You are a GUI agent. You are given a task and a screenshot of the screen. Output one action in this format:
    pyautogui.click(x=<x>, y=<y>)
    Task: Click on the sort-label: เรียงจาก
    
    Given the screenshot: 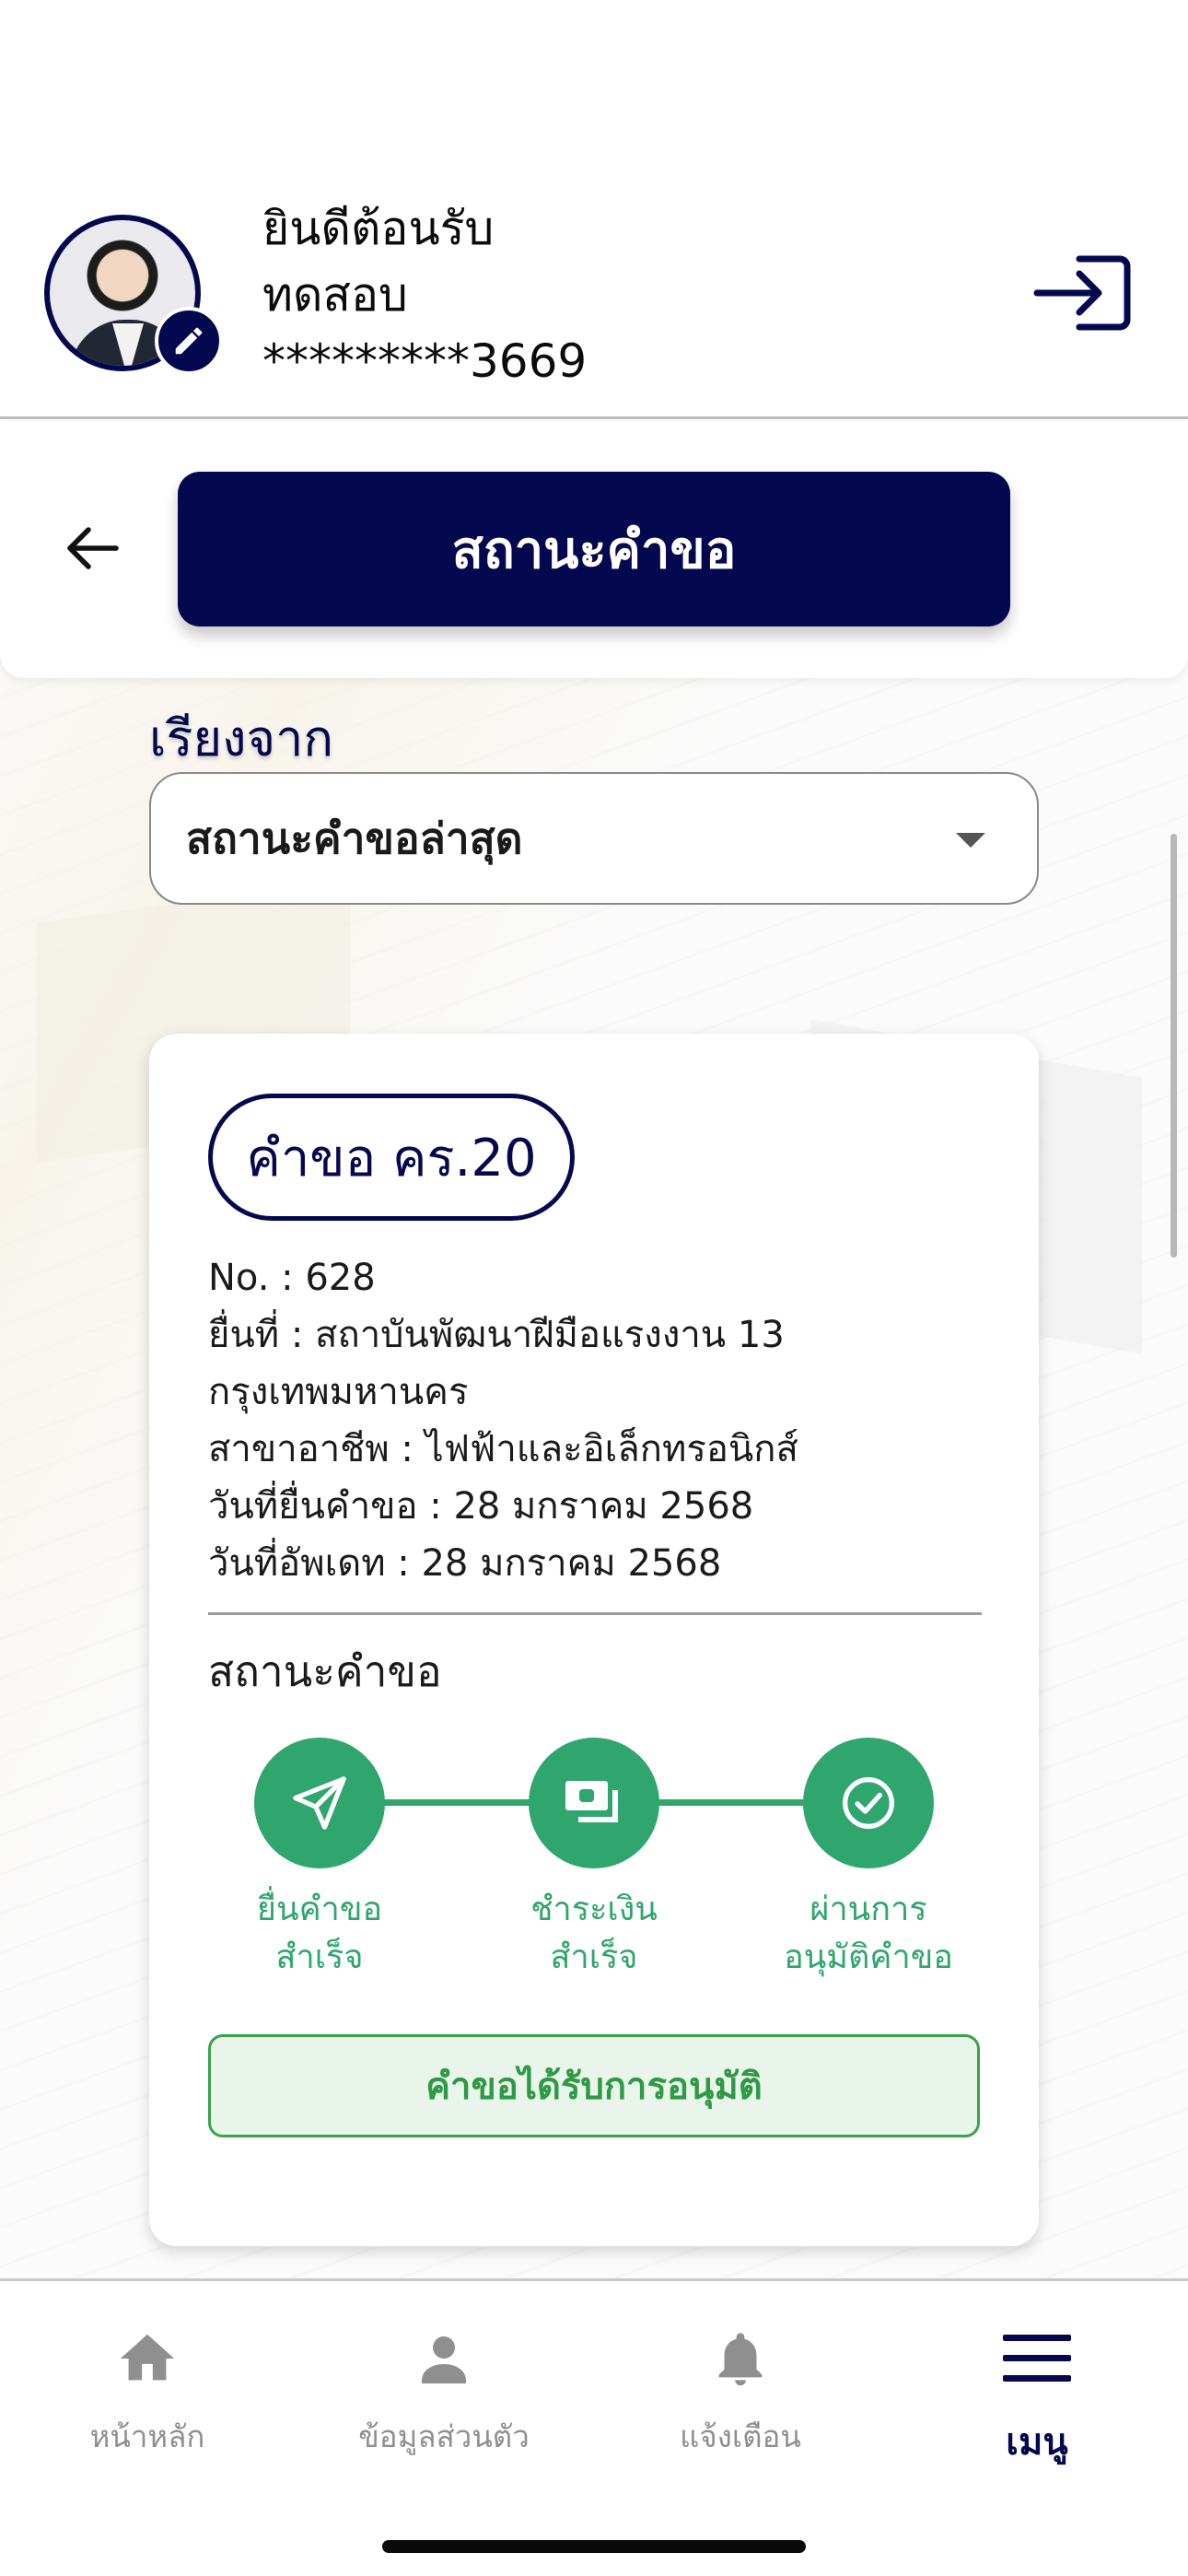 What is the action you would take?
    pyautogui.click(x=242, y=738)
    